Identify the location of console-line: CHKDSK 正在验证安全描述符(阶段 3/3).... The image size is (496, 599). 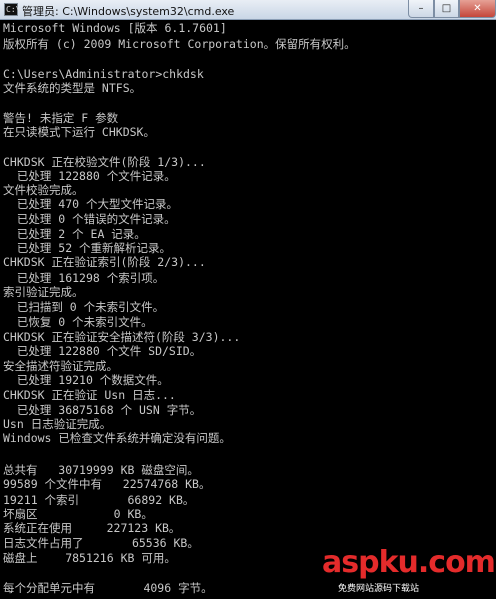
(122, 337).